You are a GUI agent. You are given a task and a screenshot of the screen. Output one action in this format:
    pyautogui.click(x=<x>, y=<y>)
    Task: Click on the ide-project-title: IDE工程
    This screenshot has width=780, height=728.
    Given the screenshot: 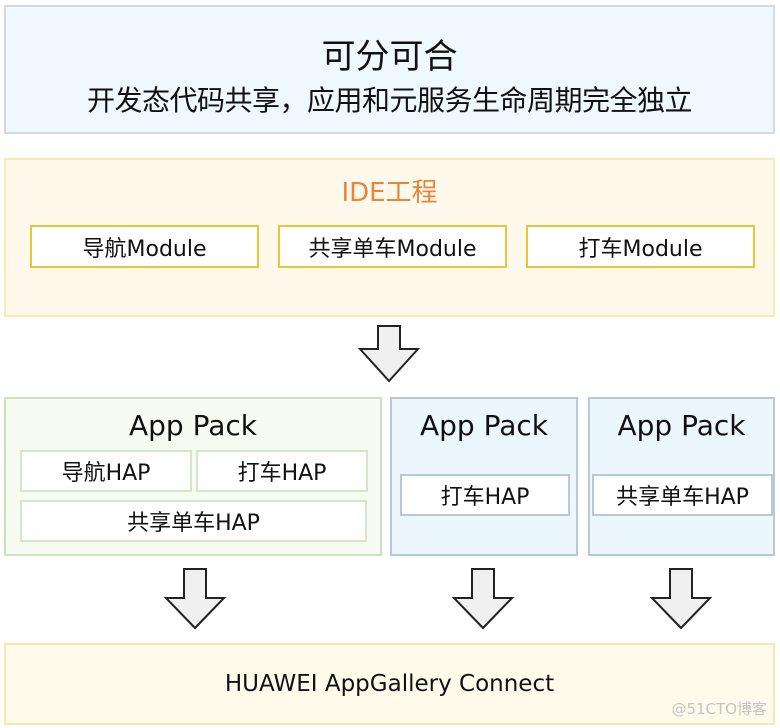 What is the action you would take?
    pyautogui.click(x=389, y=193)
    